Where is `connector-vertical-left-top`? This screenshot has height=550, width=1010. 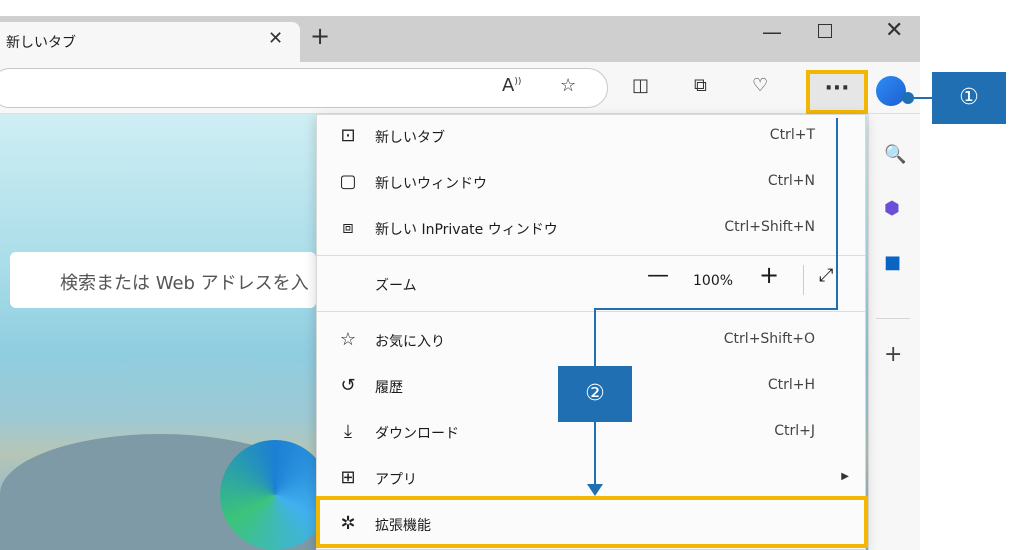 connector-vertical-left-top is located at coordinates (595, 337).